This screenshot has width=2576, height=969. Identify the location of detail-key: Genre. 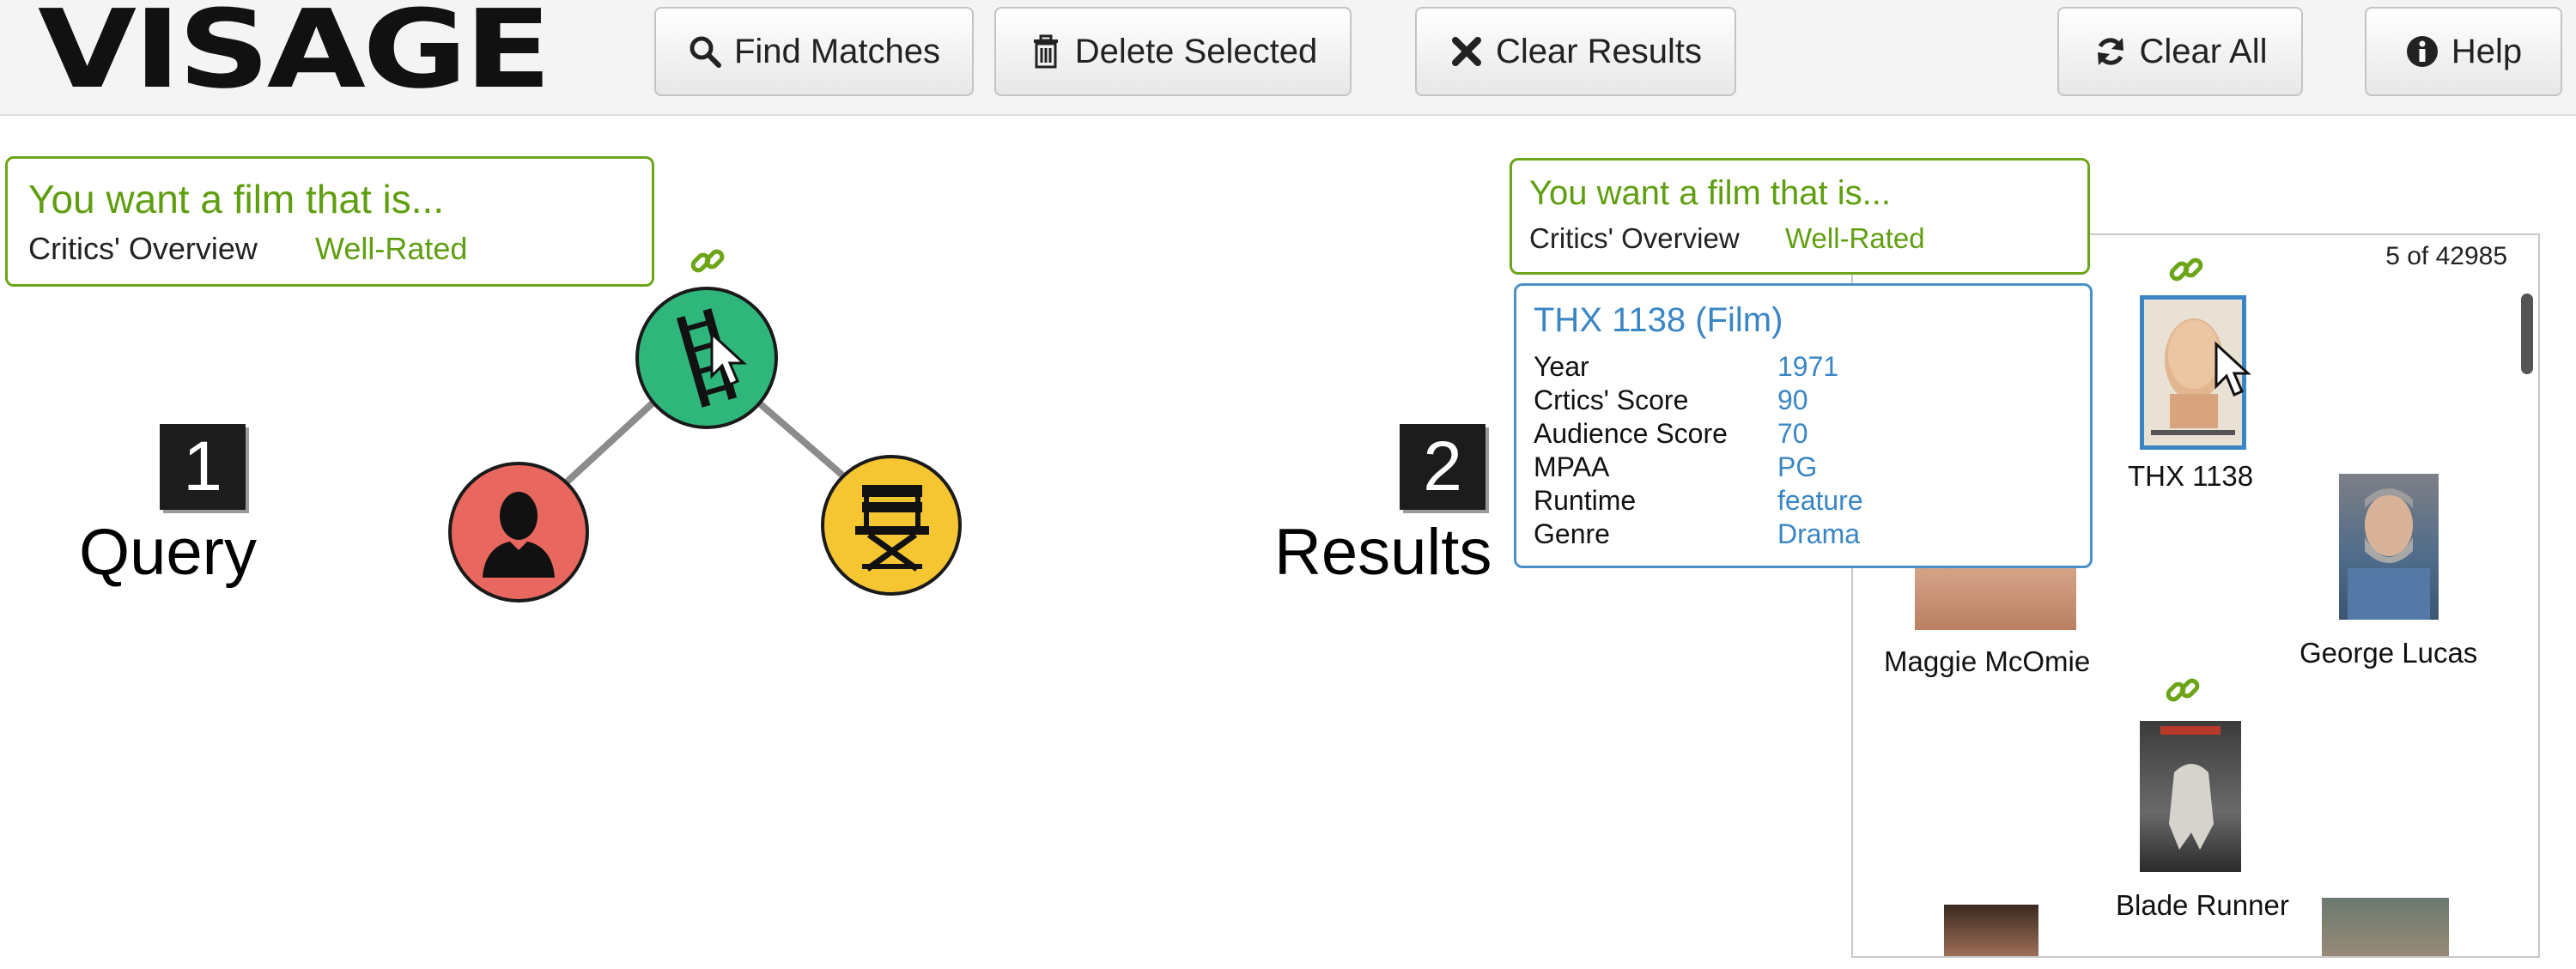
(1572, 533).